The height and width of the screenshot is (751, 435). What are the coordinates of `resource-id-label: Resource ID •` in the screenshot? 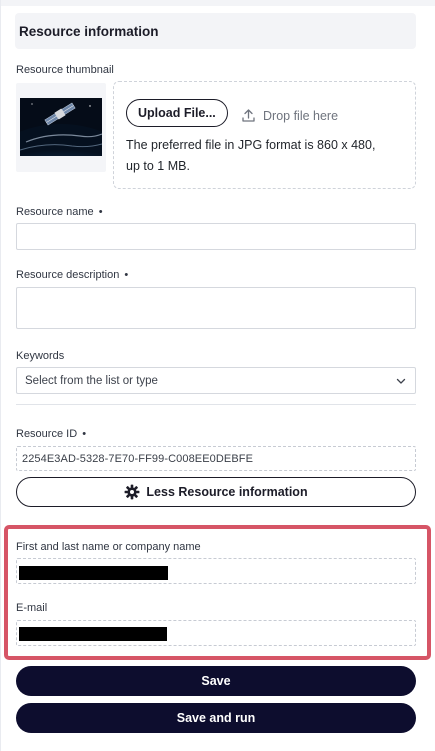 It's located at (51, 434).